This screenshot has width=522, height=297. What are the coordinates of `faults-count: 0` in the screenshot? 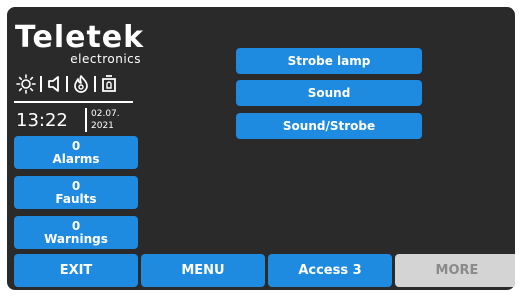 It's located at (76, 185).